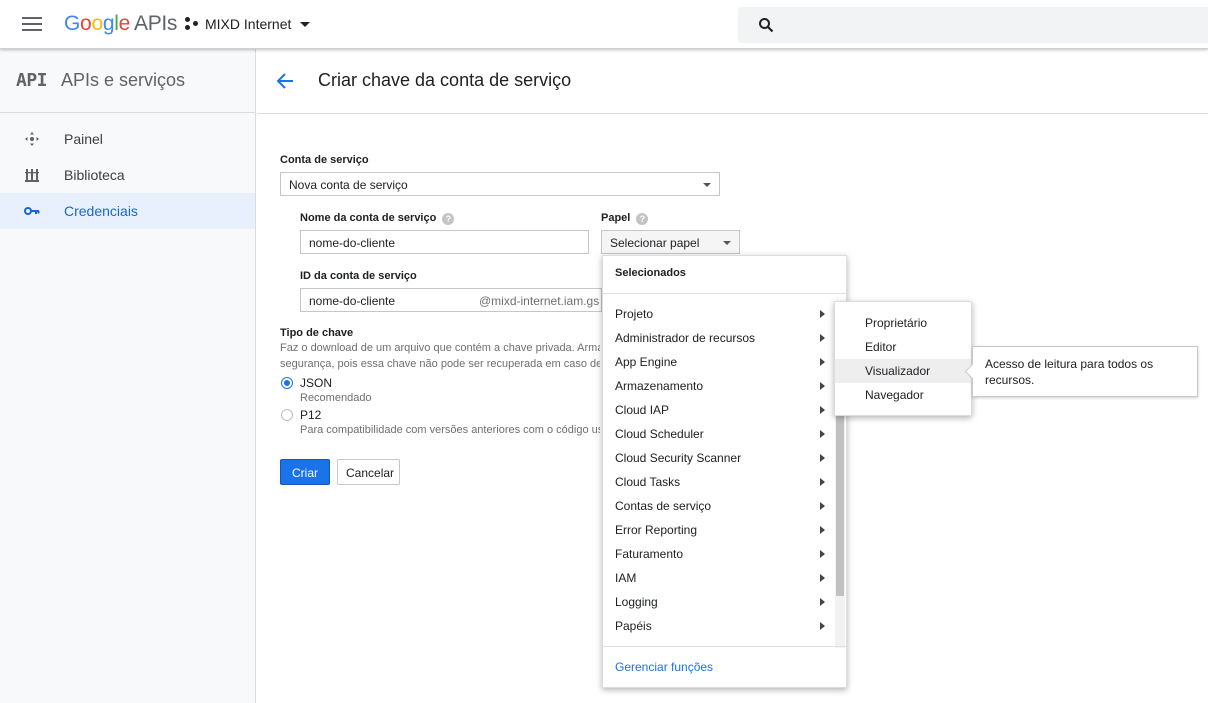 This screenshot has height=703, width=1208. Describe the element at coordinates (358, 276) in the screenshot. I see `service-account-id-label: ID da conta de serviço` at that location.